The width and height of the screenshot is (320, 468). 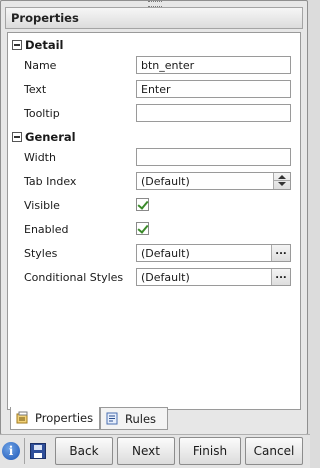 I want to click on styles-value: (Default), so click(x=165, y=253).